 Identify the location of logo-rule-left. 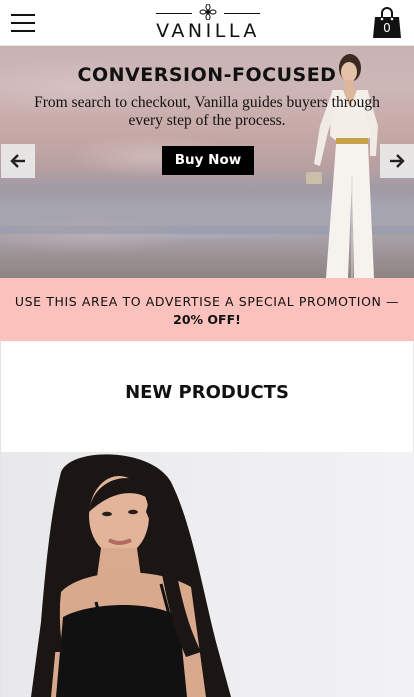
(174, 13).